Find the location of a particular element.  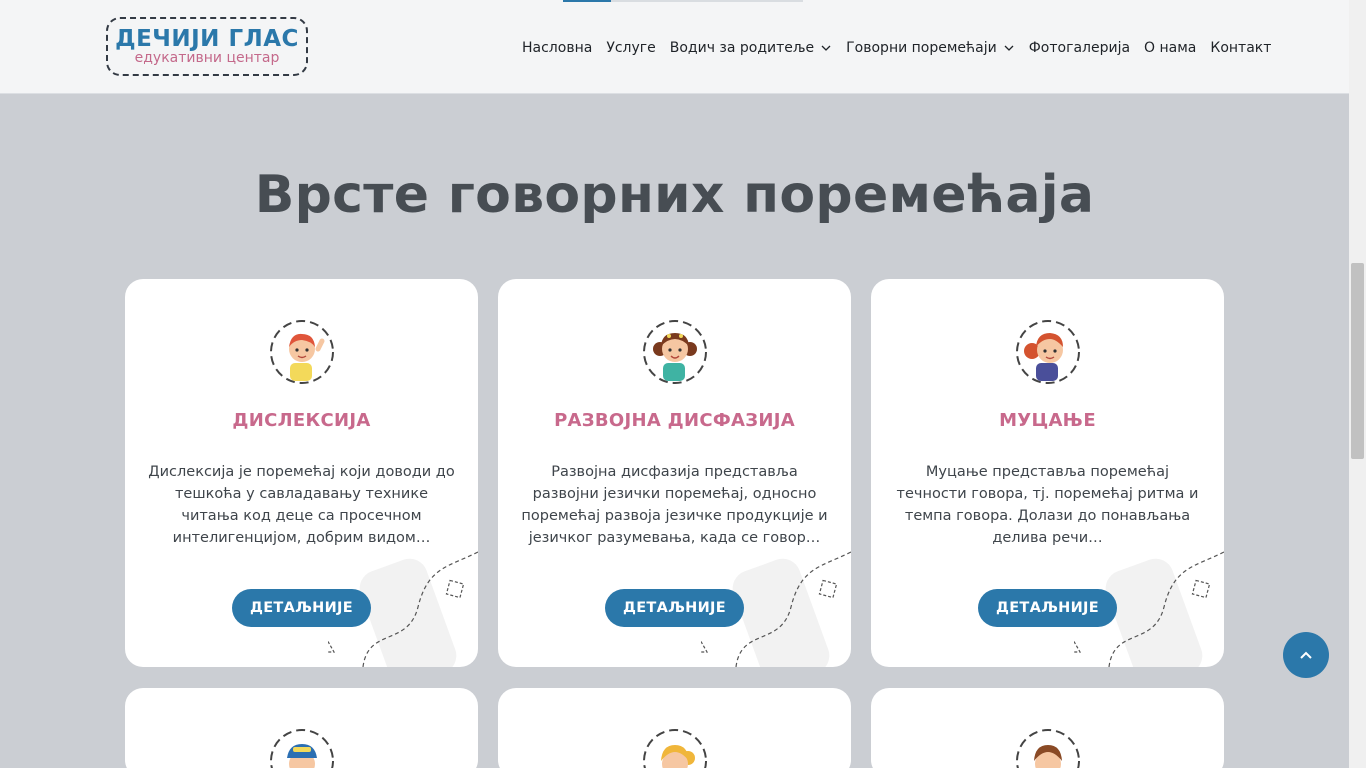

scroll-progress-fill is located at coordinates (587, 1).